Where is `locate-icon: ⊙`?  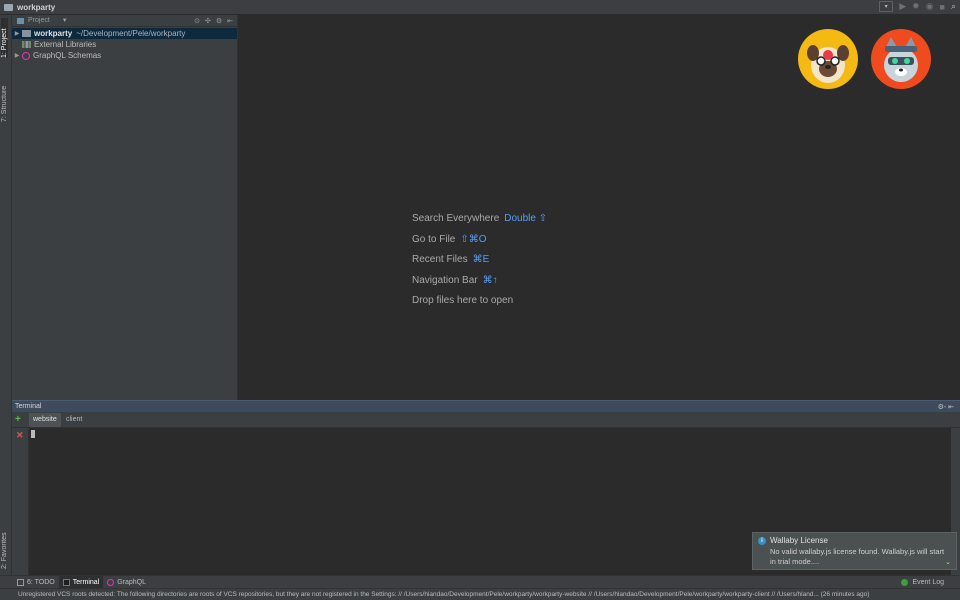
locate-icon: ⊙ is located at coordinates (197, 21).